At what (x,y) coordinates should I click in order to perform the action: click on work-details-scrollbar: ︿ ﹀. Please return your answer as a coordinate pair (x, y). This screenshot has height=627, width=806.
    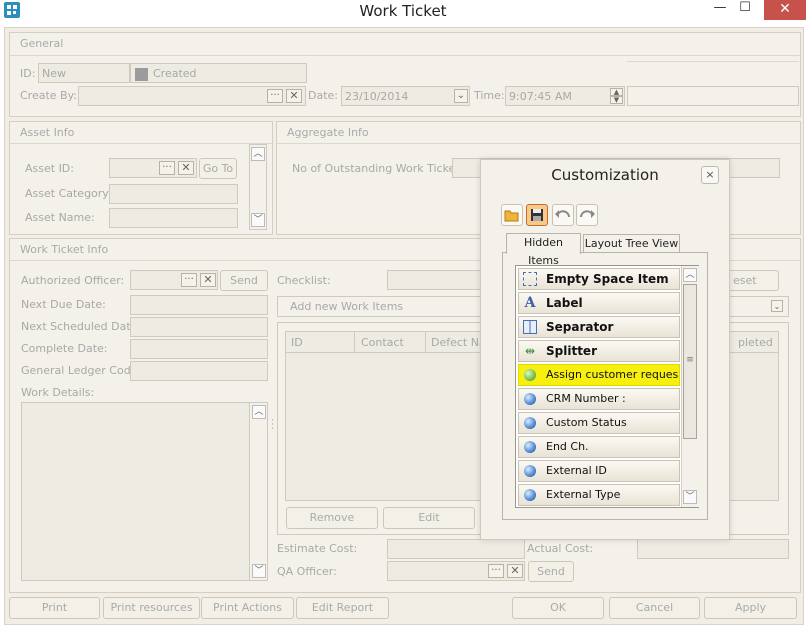
    Looking at the image, I should click on (258, 491).